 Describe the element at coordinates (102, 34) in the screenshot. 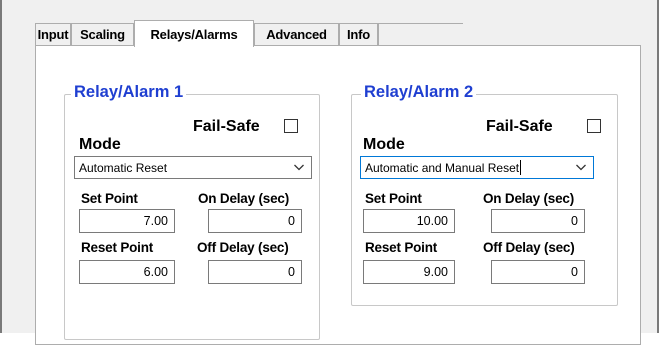

I see `tab-scaling: Scaling` at that location.